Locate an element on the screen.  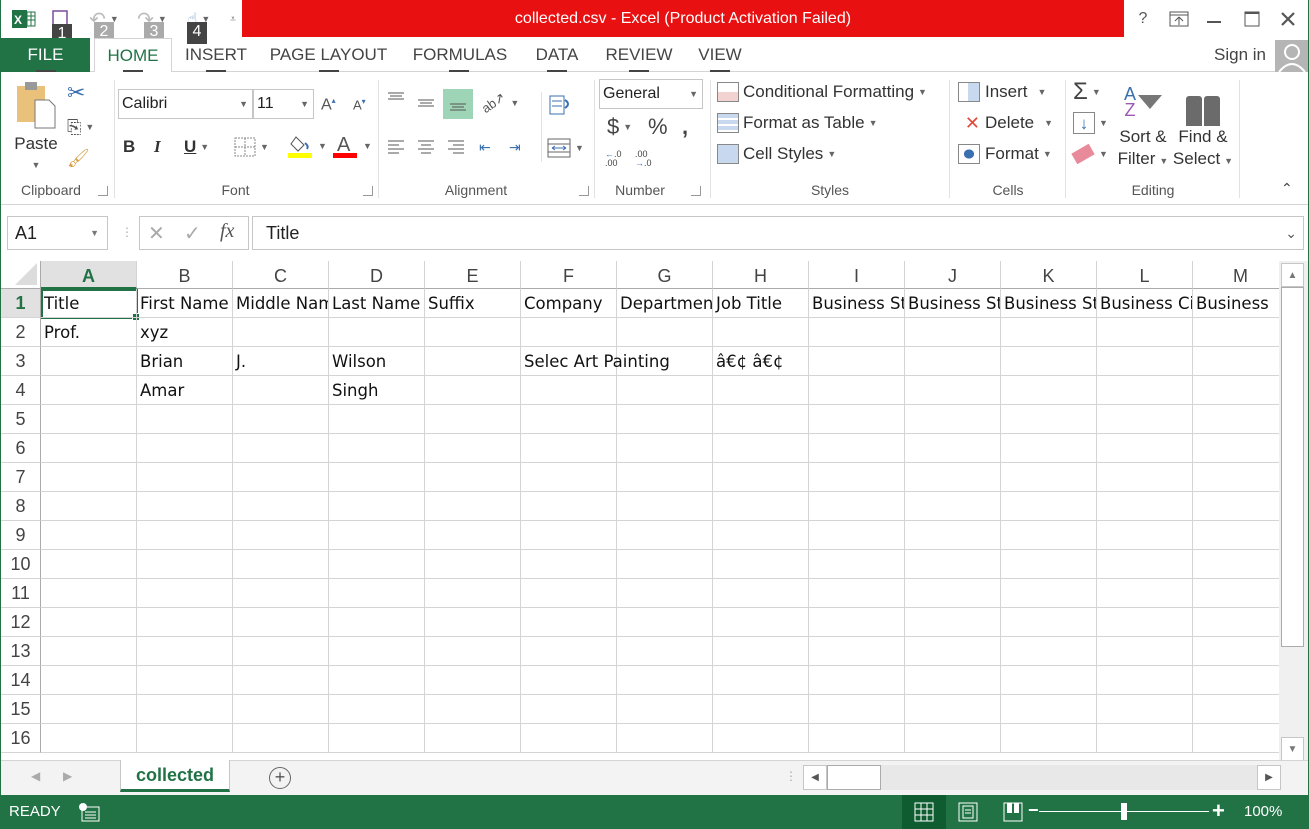
maximize-button is located at coordinates (1252, 19).